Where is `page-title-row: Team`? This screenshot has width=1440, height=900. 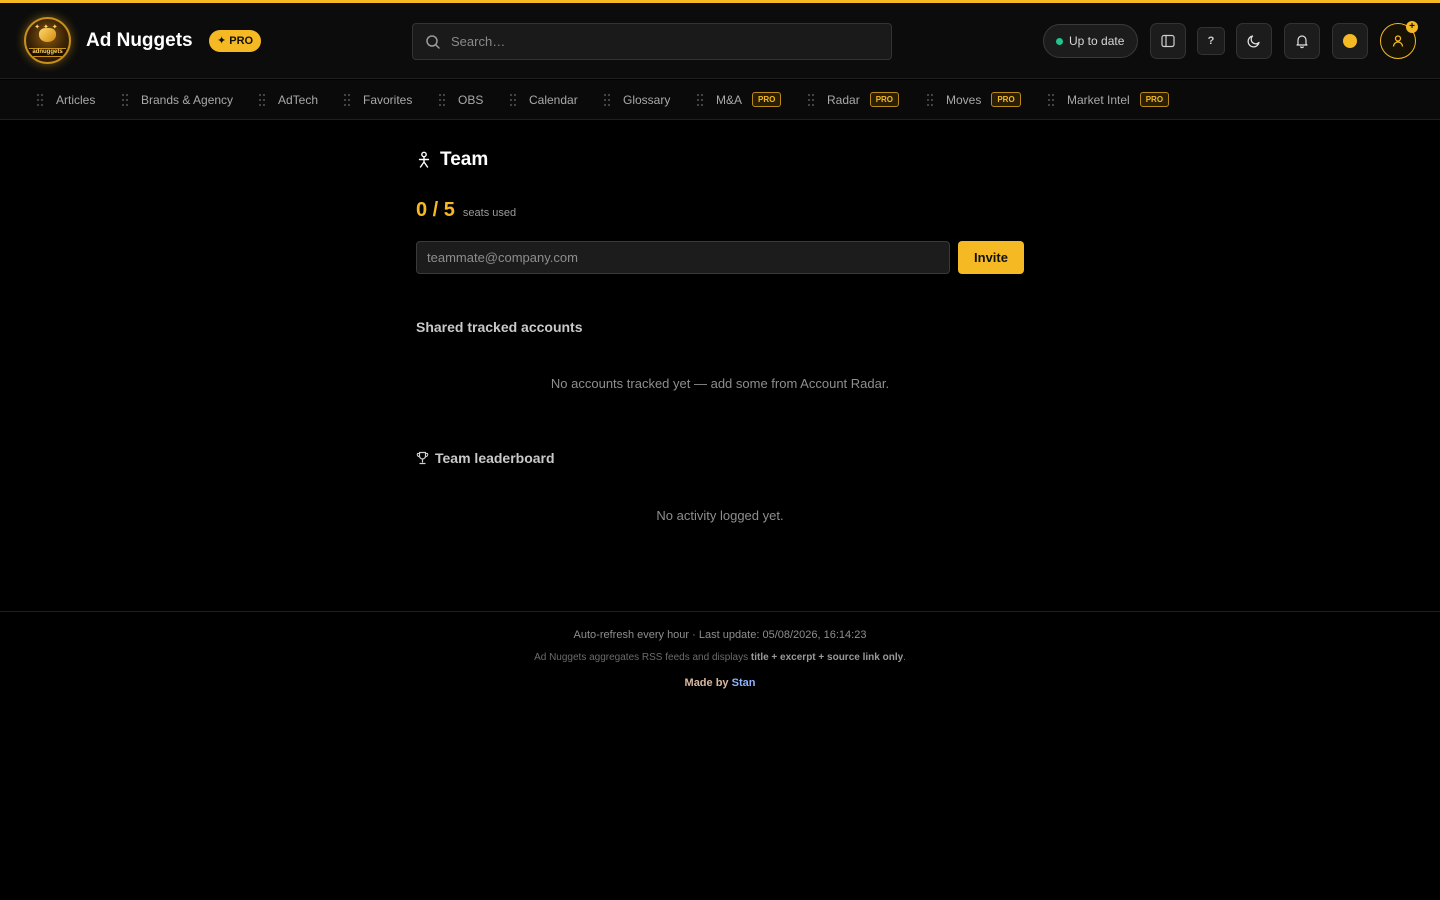 page-title-row: Team is located at coordinates (452, 160).